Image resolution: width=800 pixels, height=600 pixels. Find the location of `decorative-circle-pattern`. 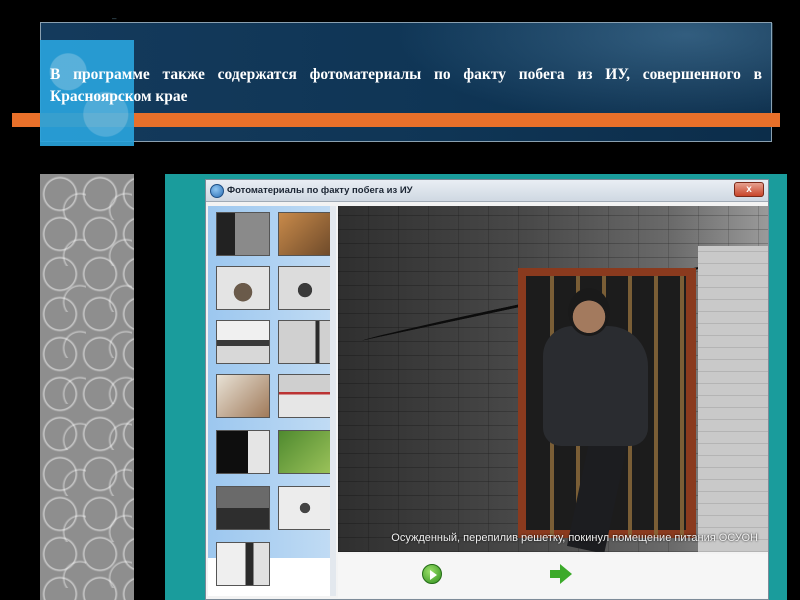

decorative-circle-pattern is located at coordinates (87, 387).